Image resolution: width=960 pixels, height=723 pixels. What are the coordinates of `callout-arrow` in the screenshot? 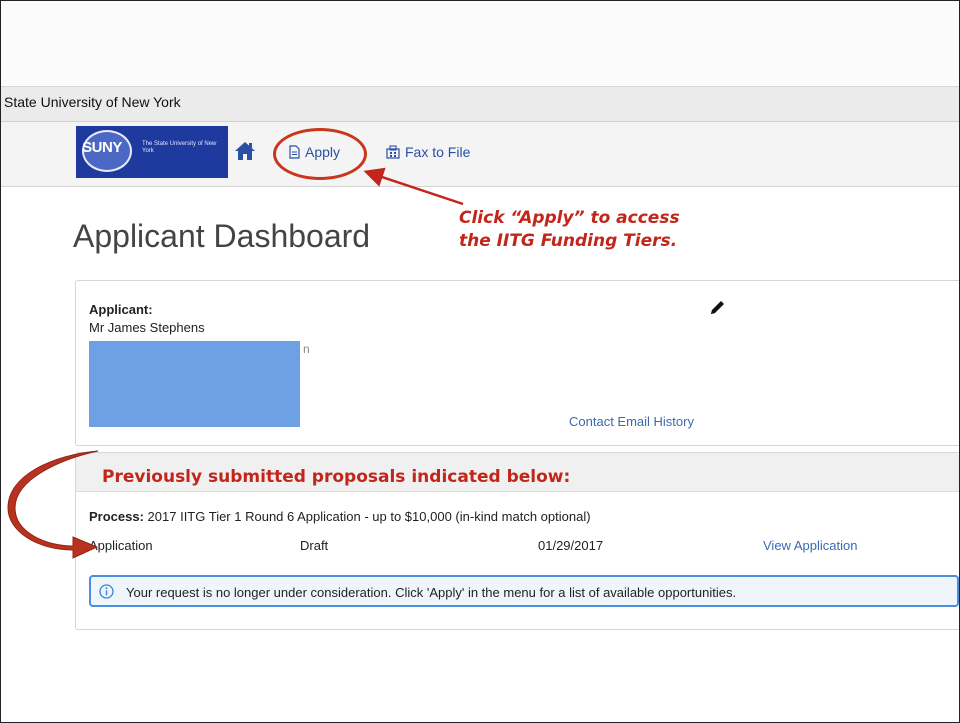 It's located at (413, 186).